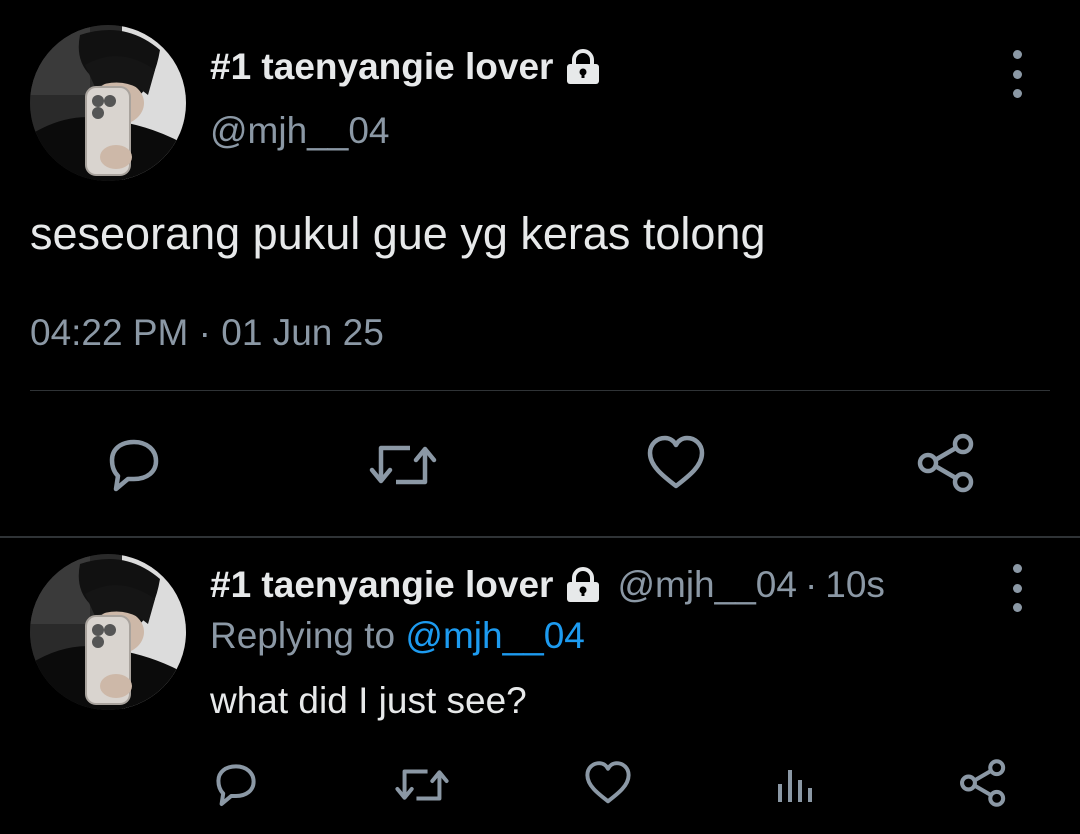 This screenshot has height=834, width=1080. Describe the element at coordinates (397, 636) in the screenshot. I see `replying-to-line: Replying to @mjh__04` at that location.